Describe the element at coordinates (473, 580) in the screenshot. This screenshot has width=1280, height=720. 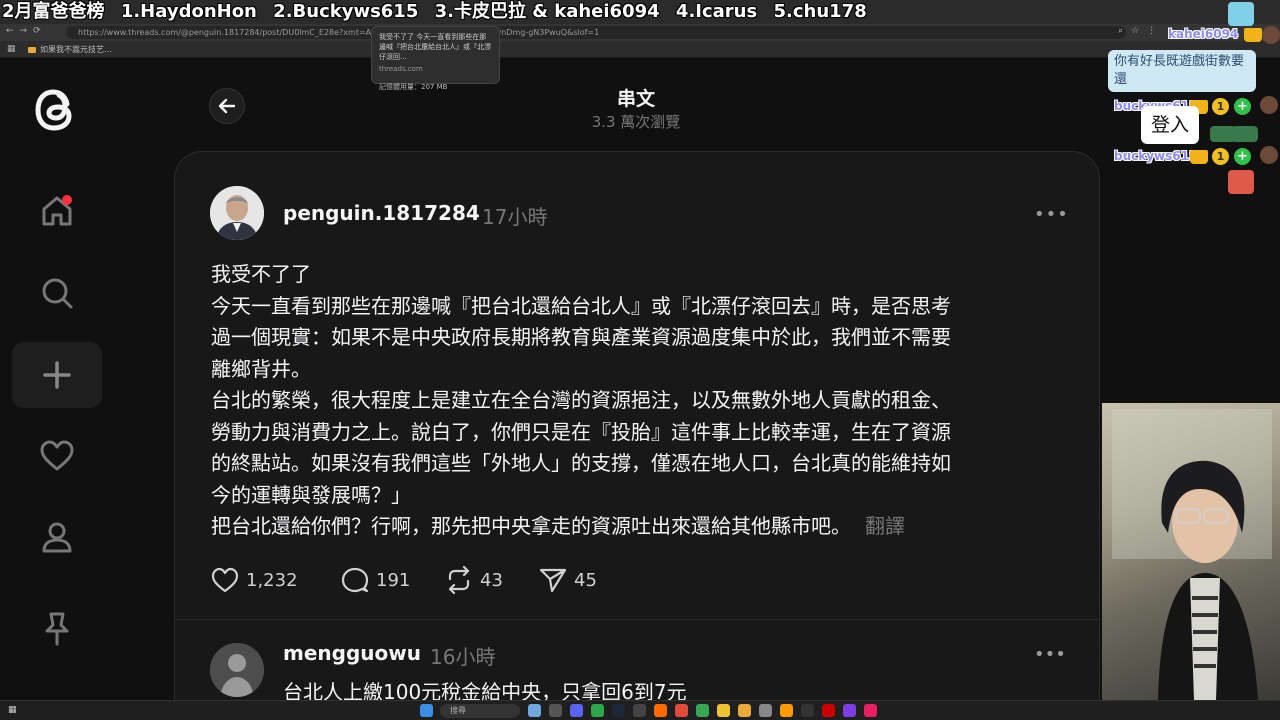
I see `repost-button: 43` at that location.